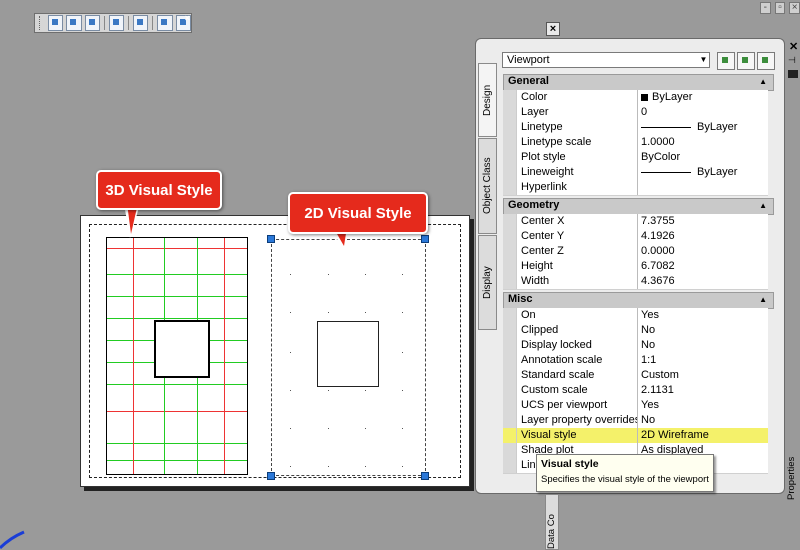 This screenshot has height=550, width=800. I want to click on window-controls: - ▫ ×, so click(780, 9).